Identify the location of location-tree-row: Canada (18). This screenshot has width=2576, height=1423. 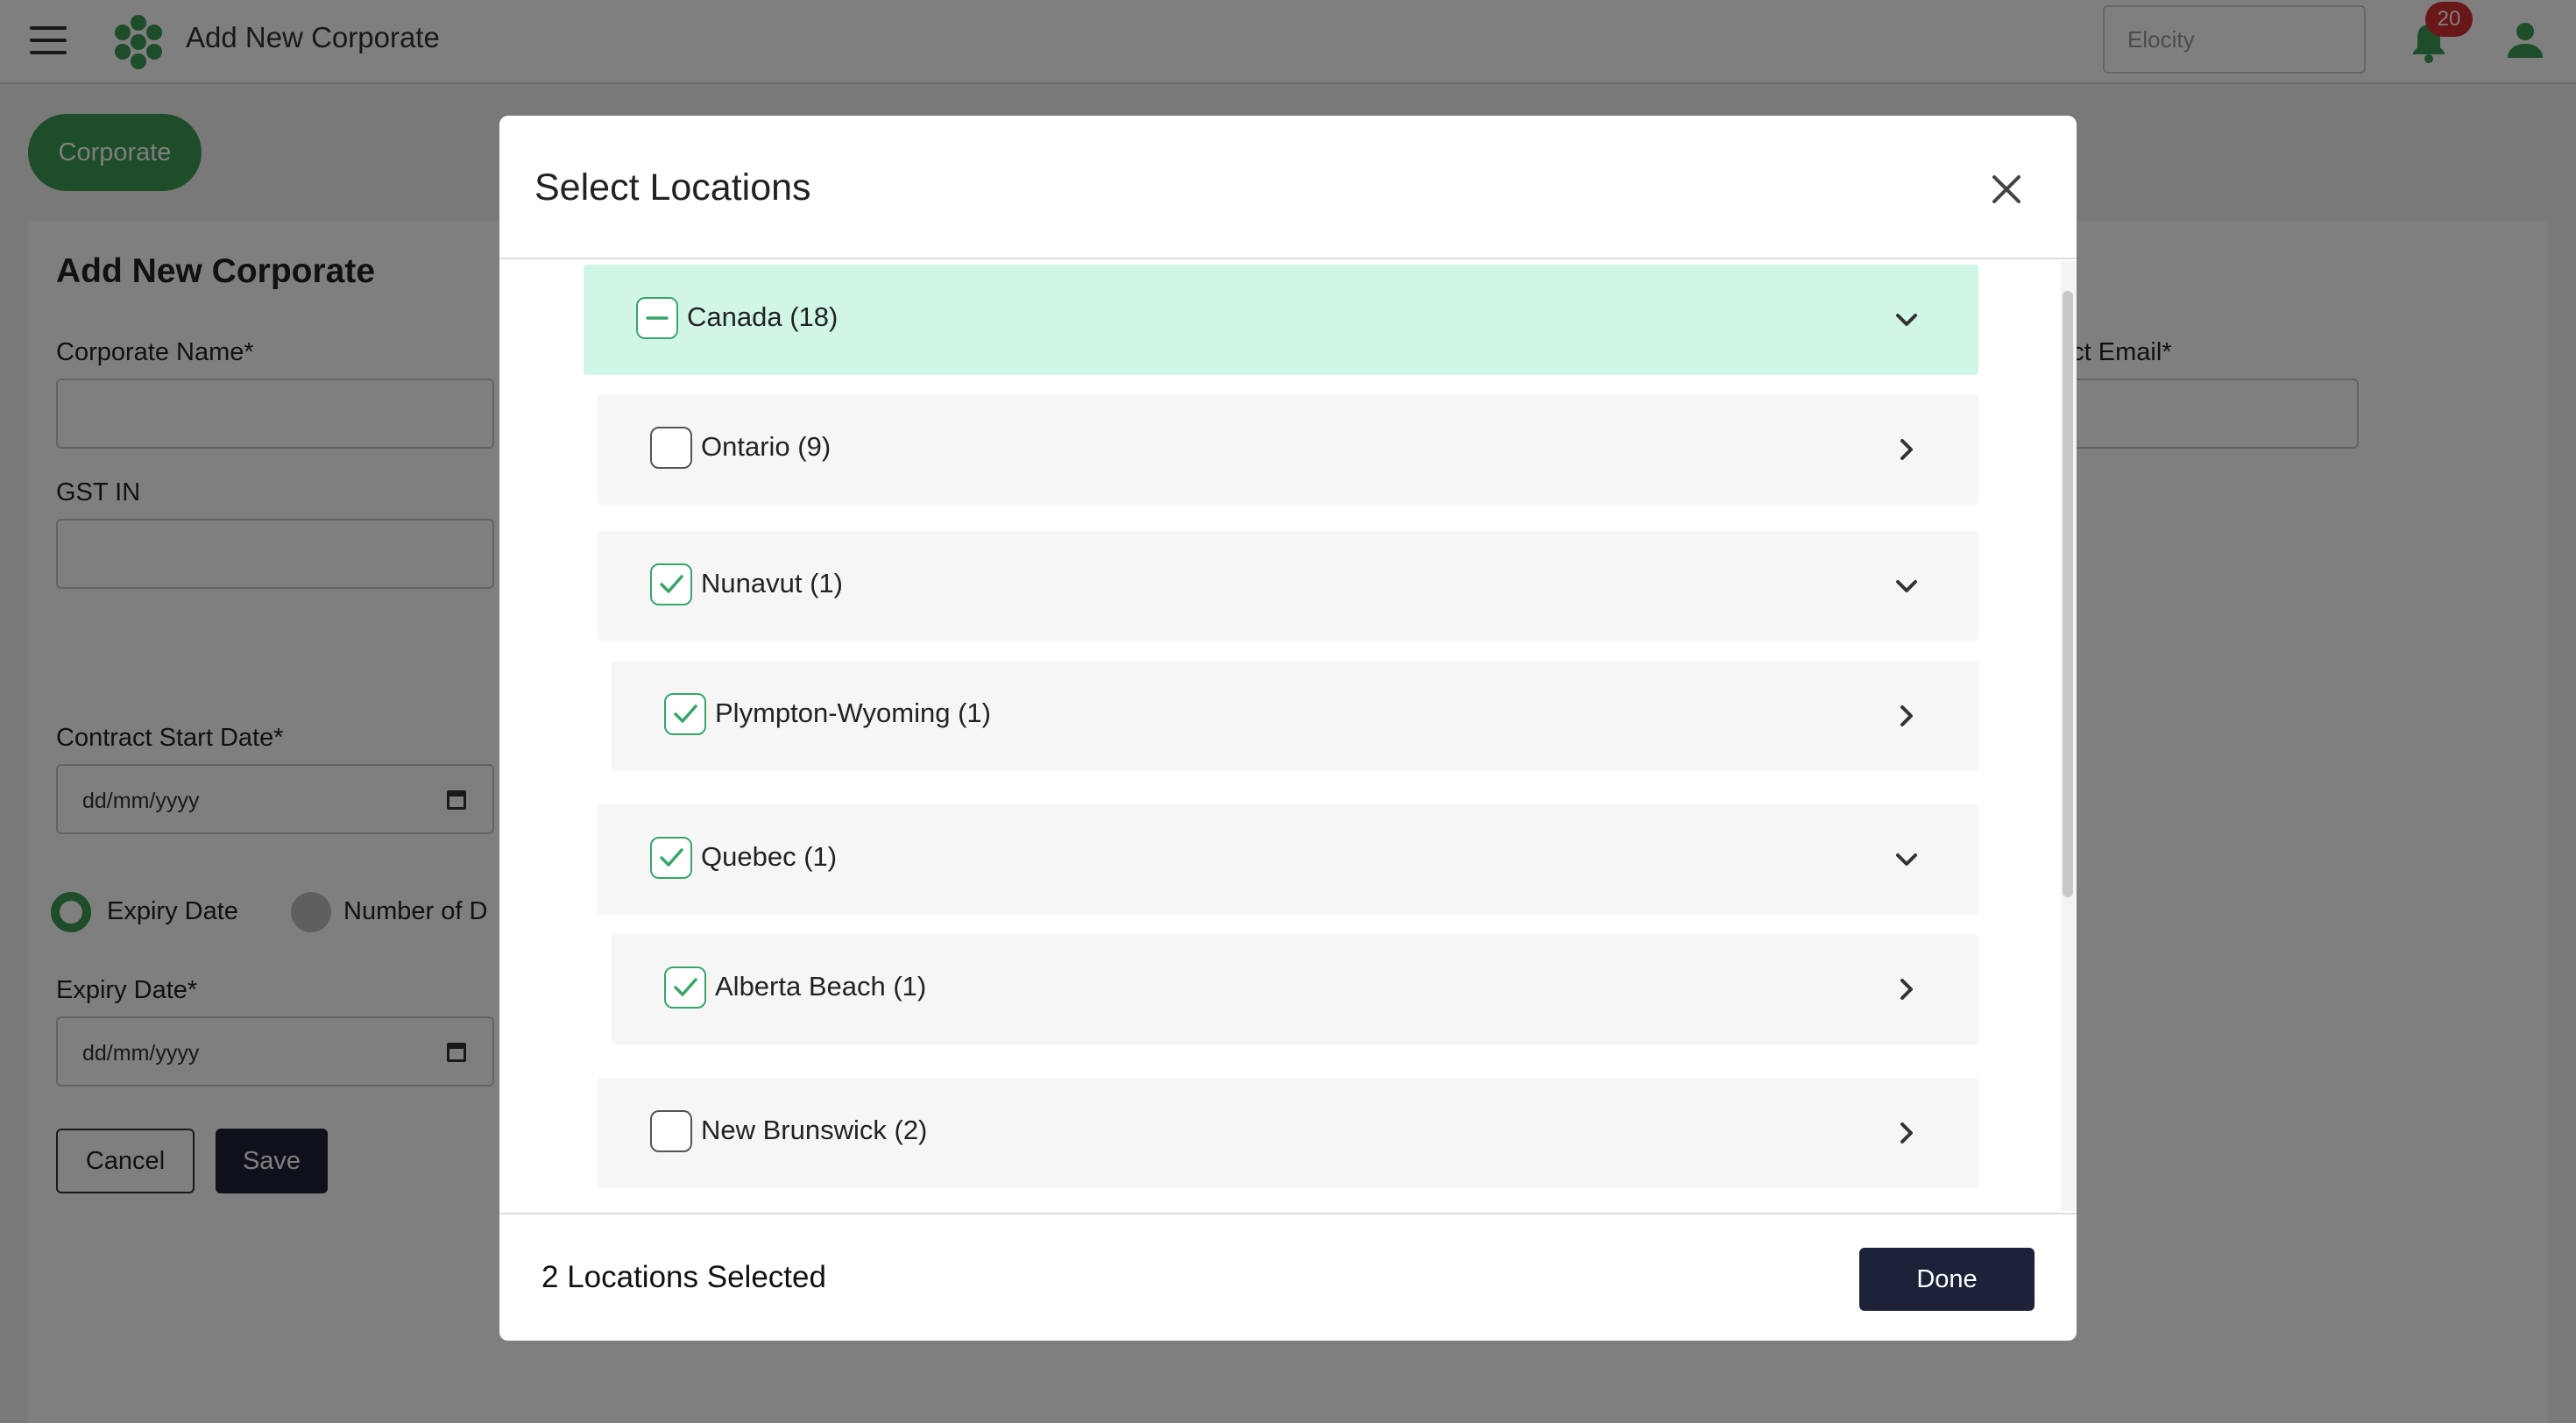
(1281, 320).